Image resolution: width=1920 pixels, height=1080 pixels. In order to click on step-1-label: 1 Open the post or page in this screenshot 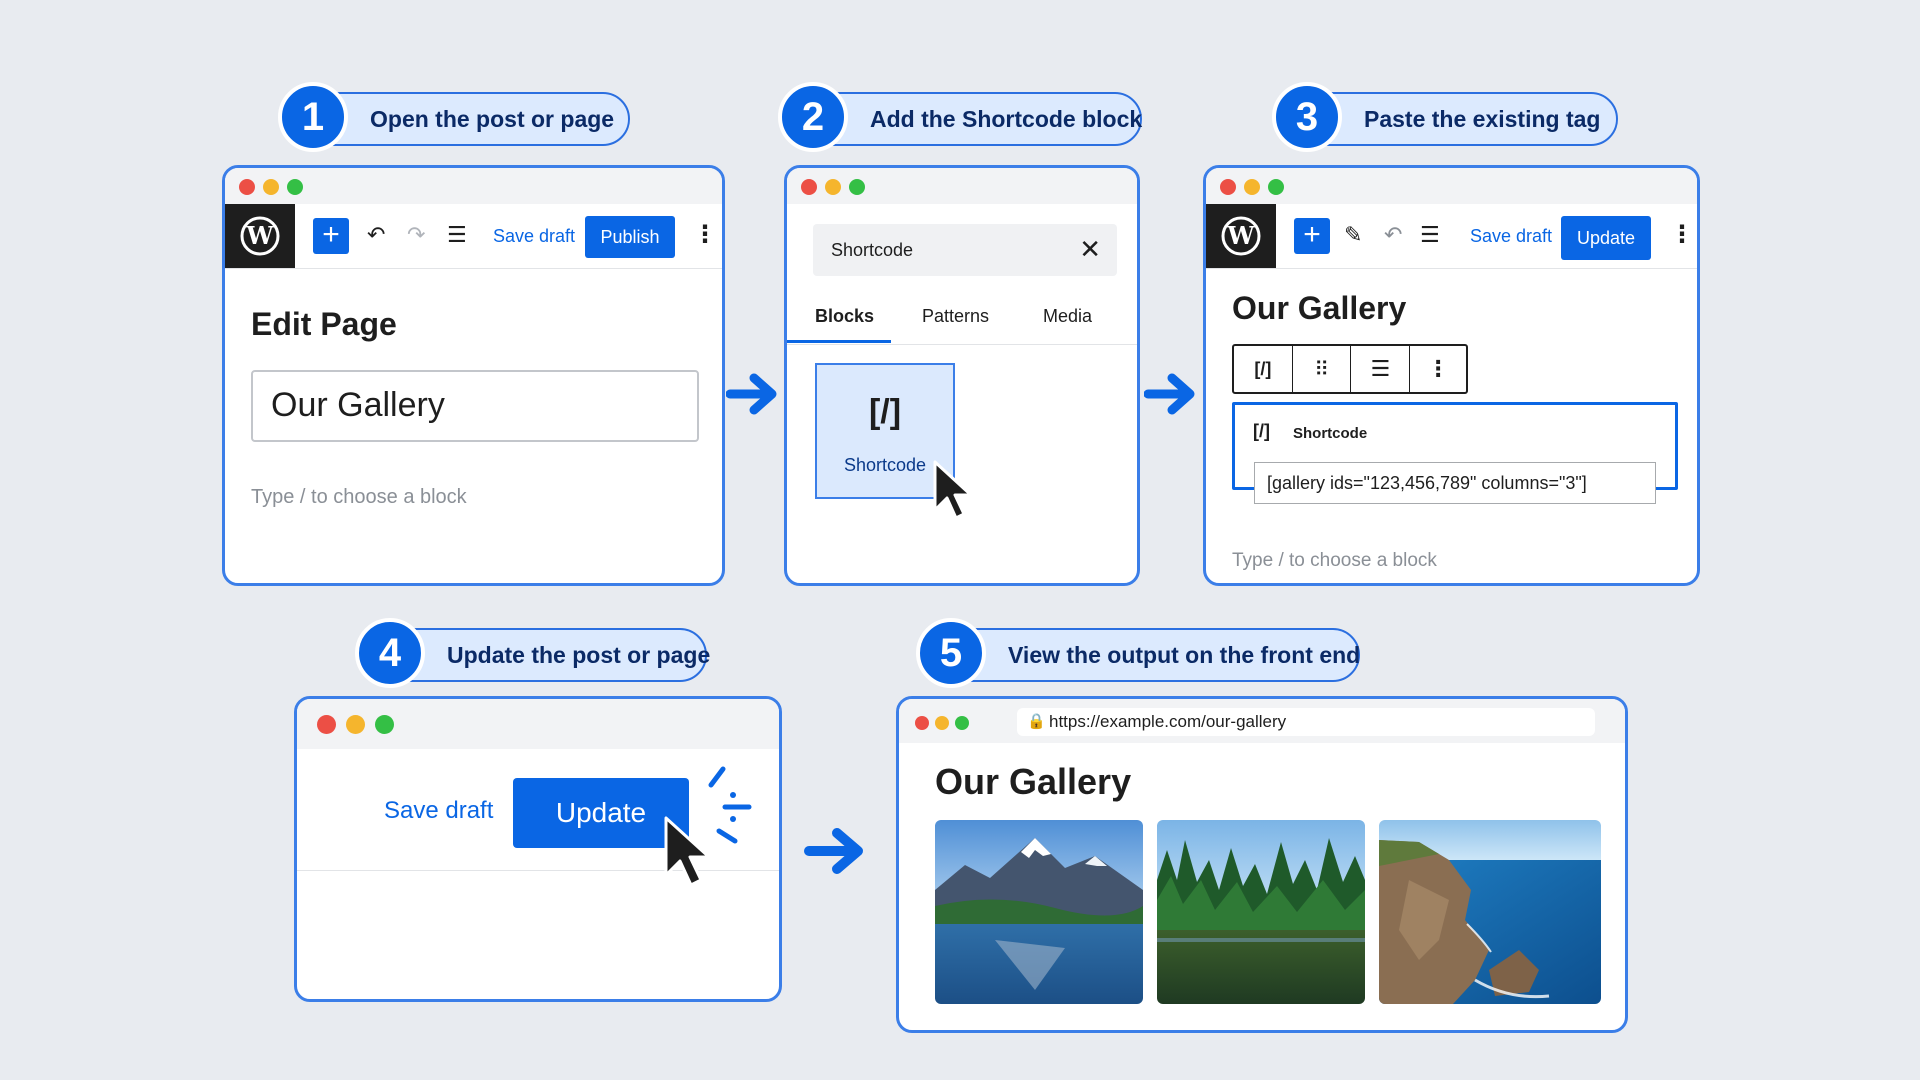, I will do `click(454, 117)`.